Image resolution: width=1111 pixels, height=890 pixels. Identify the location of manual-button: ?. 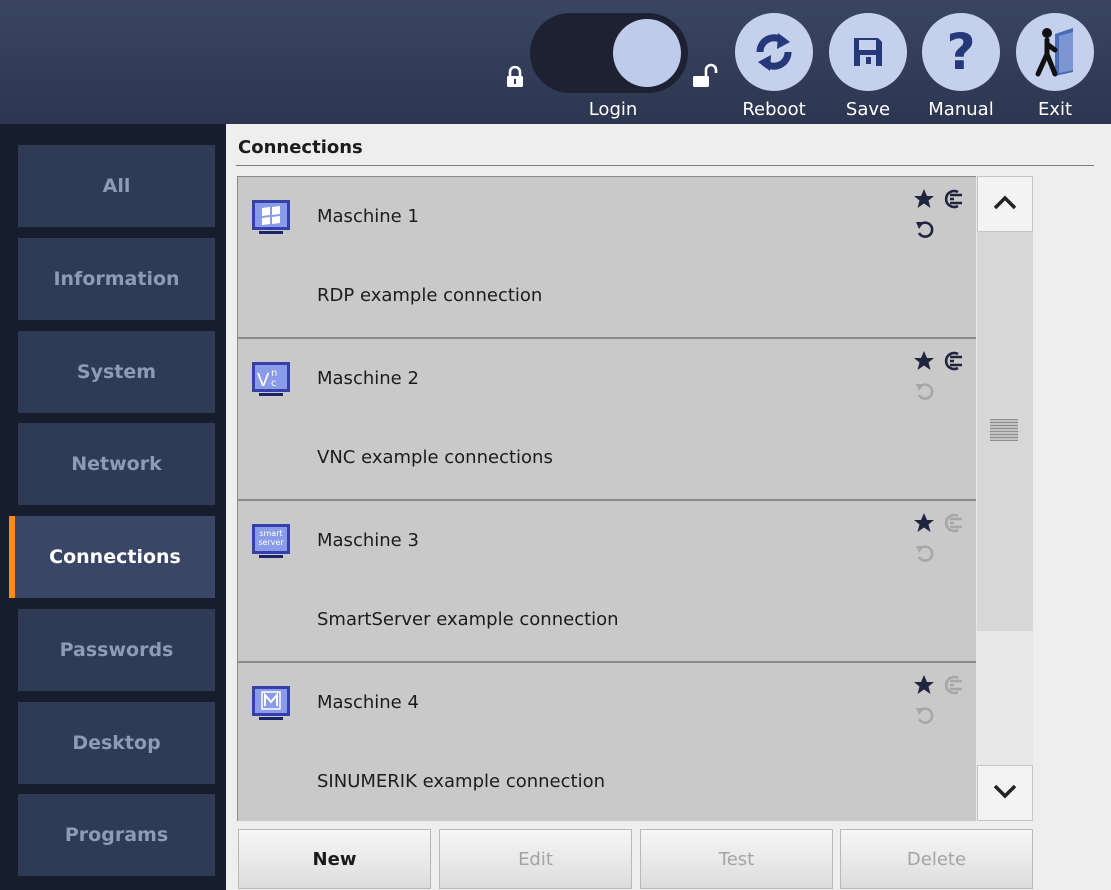
(961, 52).